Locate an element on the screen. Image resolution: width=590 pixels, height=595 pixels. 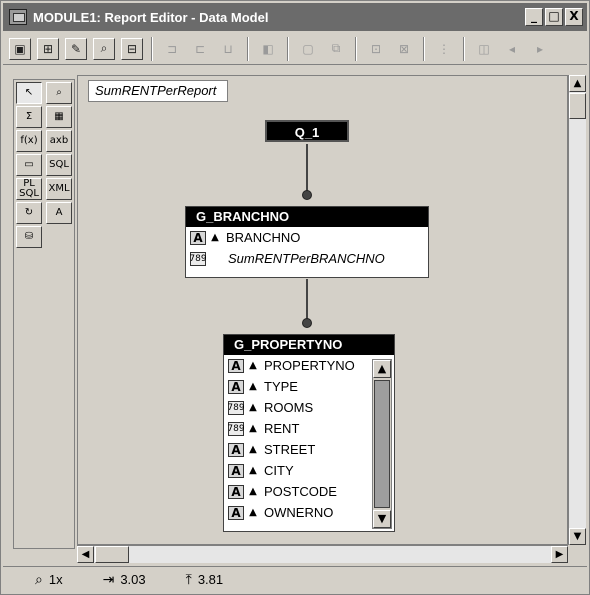
column-row: A ▲ POSTCODE is located at coordinates (309, 491).